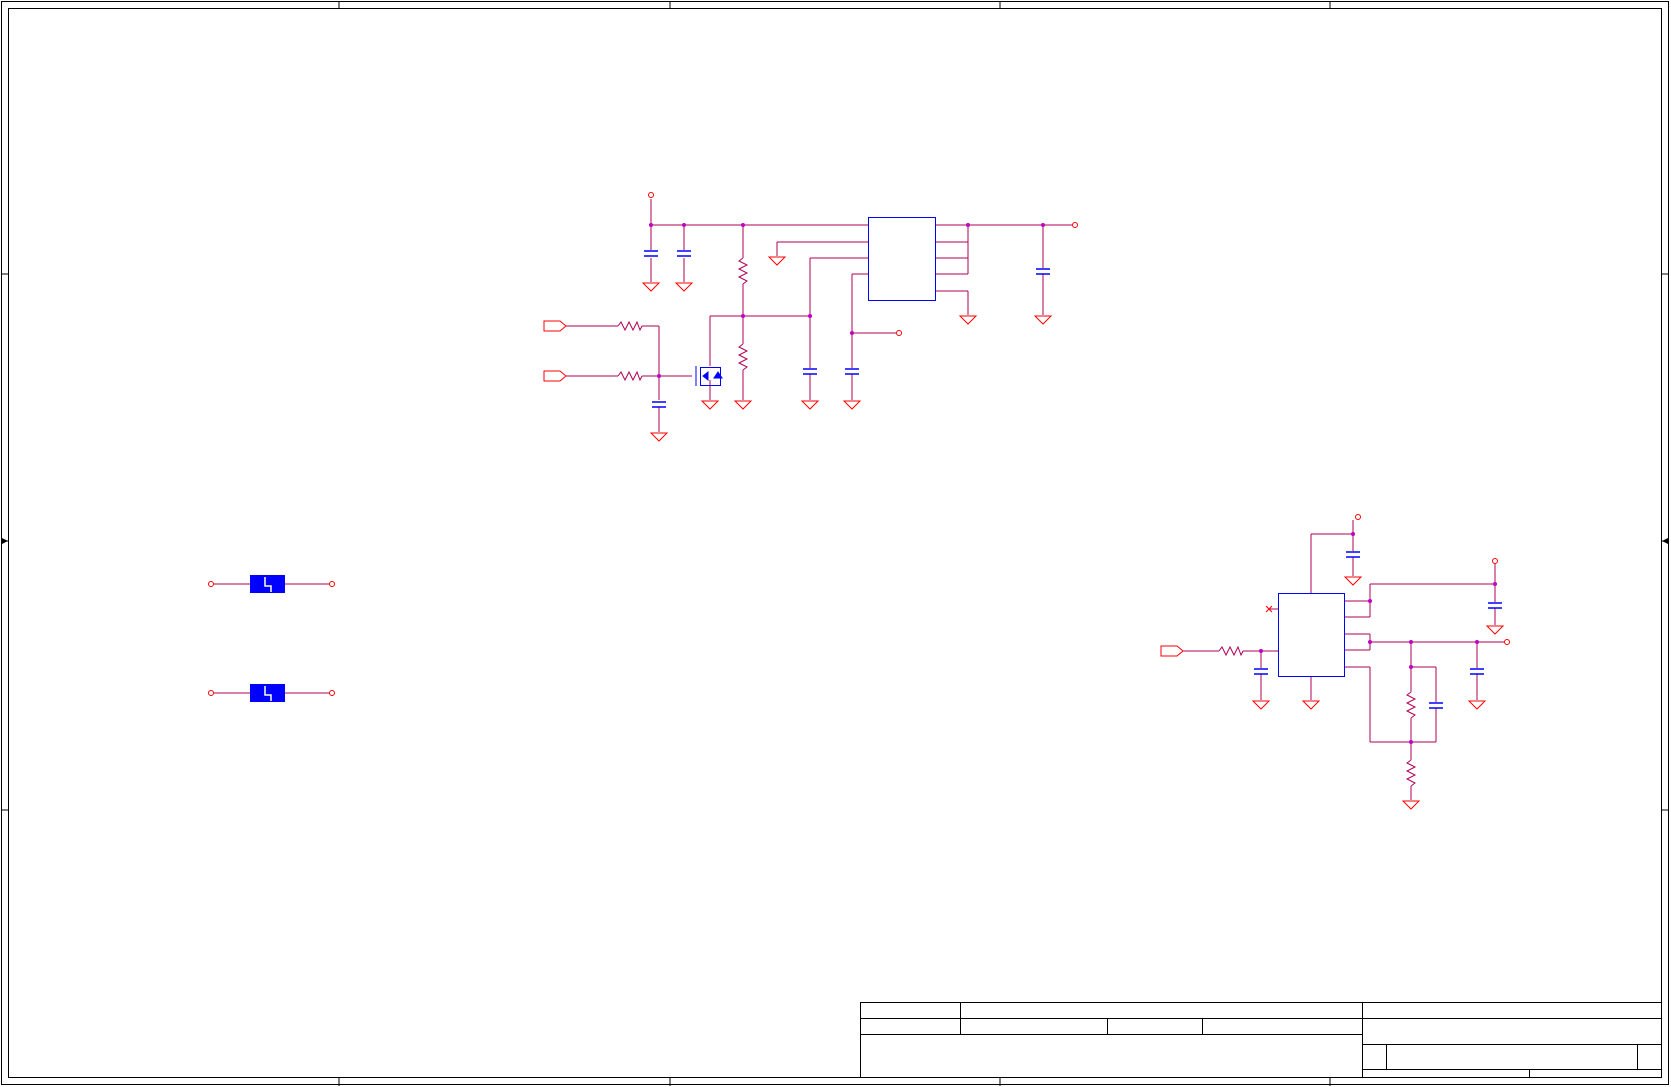  What do you see at coordinates (1665, 541) in the screenshot?
I see `zone-arrow-right` at bounding box center [1665, 541].